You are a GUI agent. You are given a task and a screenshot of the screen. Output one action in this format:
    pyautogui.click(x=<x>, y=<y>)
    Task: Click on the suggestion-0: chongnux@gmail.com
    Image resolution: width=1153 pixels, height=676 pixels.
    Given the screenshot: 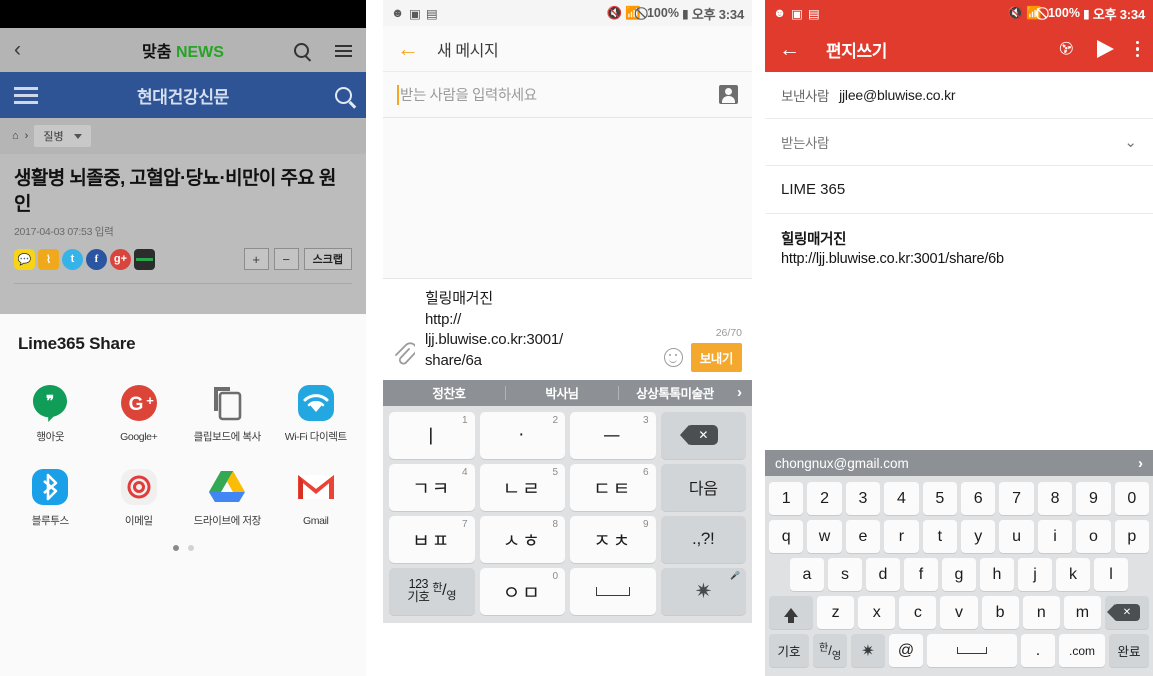 What is the action you would take?
    pyautogui.click(x=842, y=463)
    